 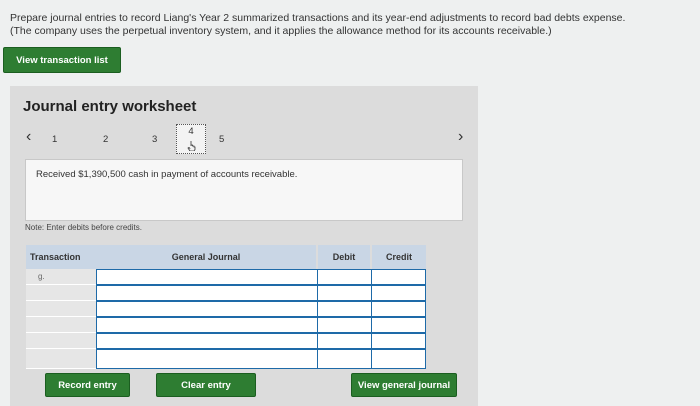 What do you see at coordinates (474, 246) in the screenshot?
I see `worksheet-panel-edge` at bounding box center [474, 246].